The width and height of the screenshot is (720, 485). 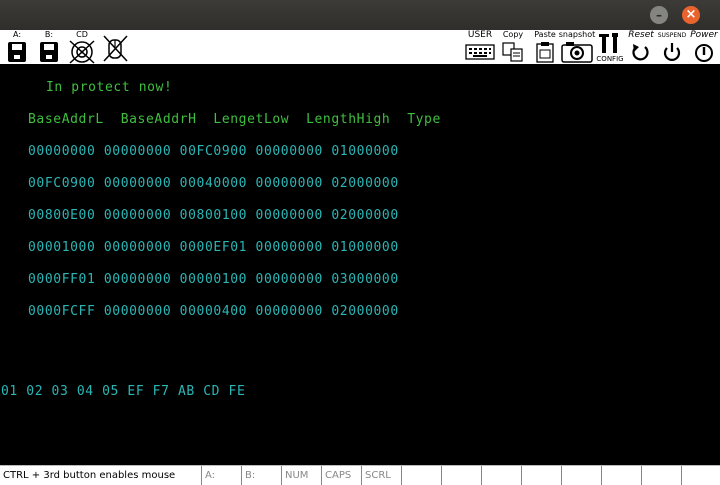 I want to click on user-button: USER, so click(x=480, y=47).